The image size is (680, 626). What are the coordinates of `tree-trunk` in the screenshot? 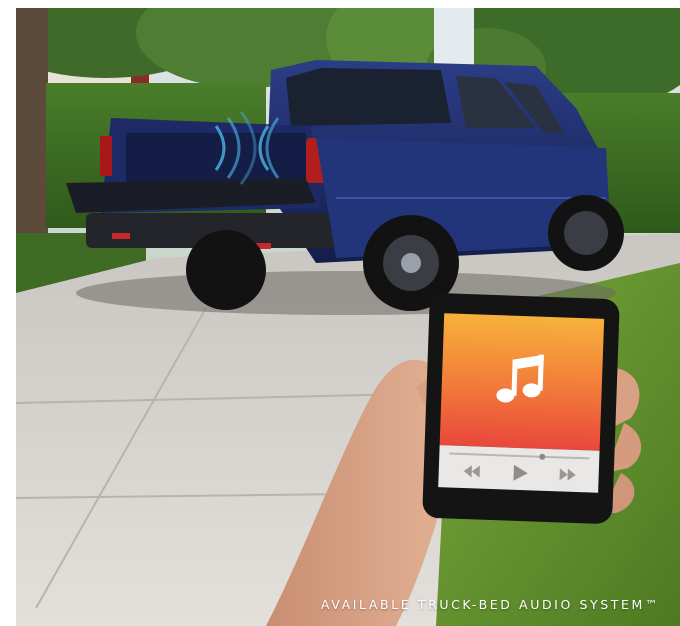 It's located at (32, 128).